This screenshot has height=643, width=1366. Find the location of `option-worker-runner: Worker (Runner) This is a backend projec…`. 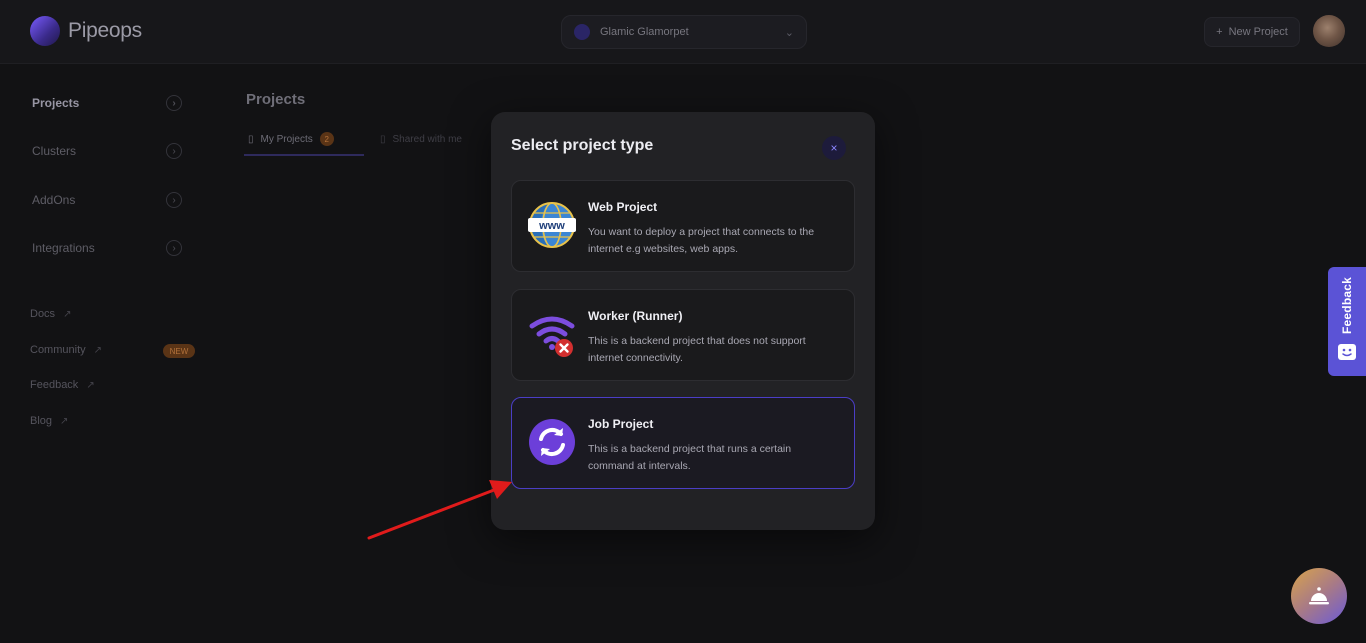

option-worker-runner: Worker (Runner) This is a backend projec… is located at coordinates (683, 335).